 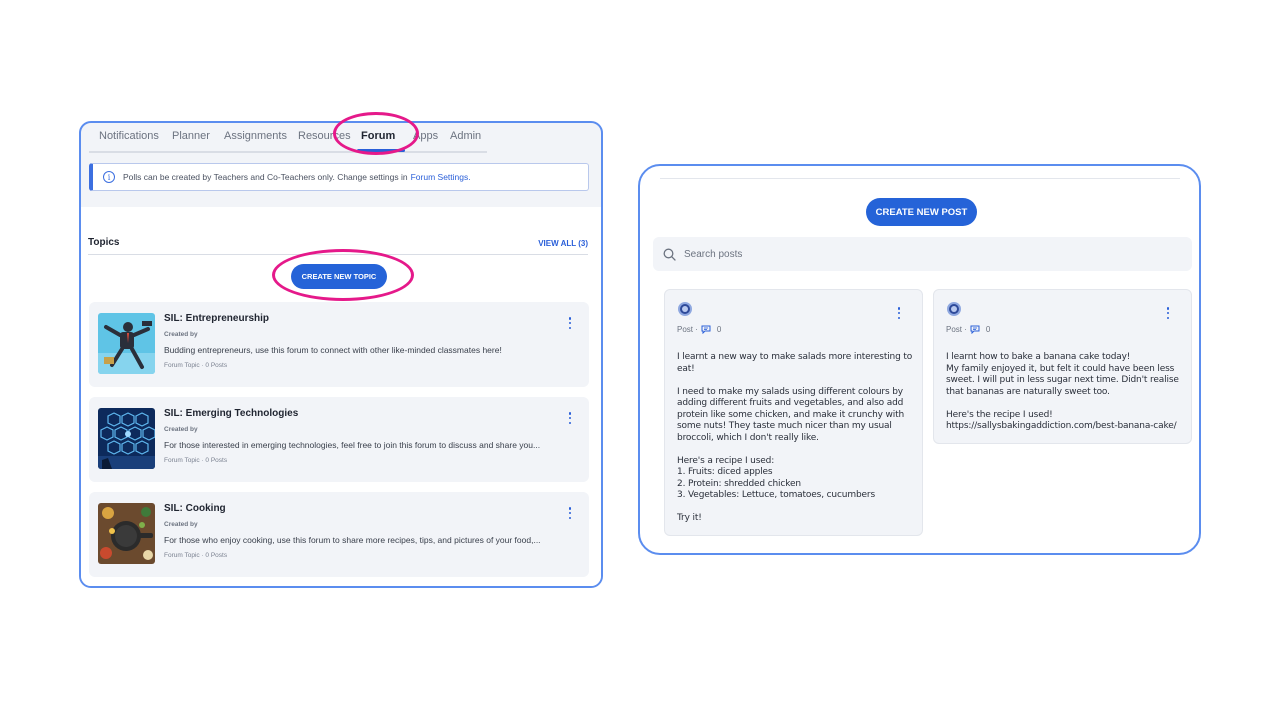 I want to click on tab-apps: Apps, so click(x=425, y=136).